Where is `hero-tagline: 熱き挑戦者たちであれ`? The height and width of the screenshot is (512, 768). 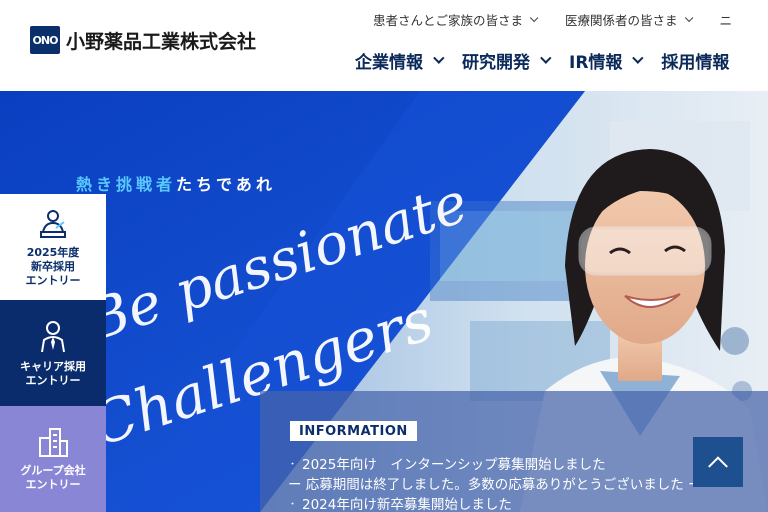
hero-tagline: 熱き挑戦者たちであれ is located at coordinates (176, 183).